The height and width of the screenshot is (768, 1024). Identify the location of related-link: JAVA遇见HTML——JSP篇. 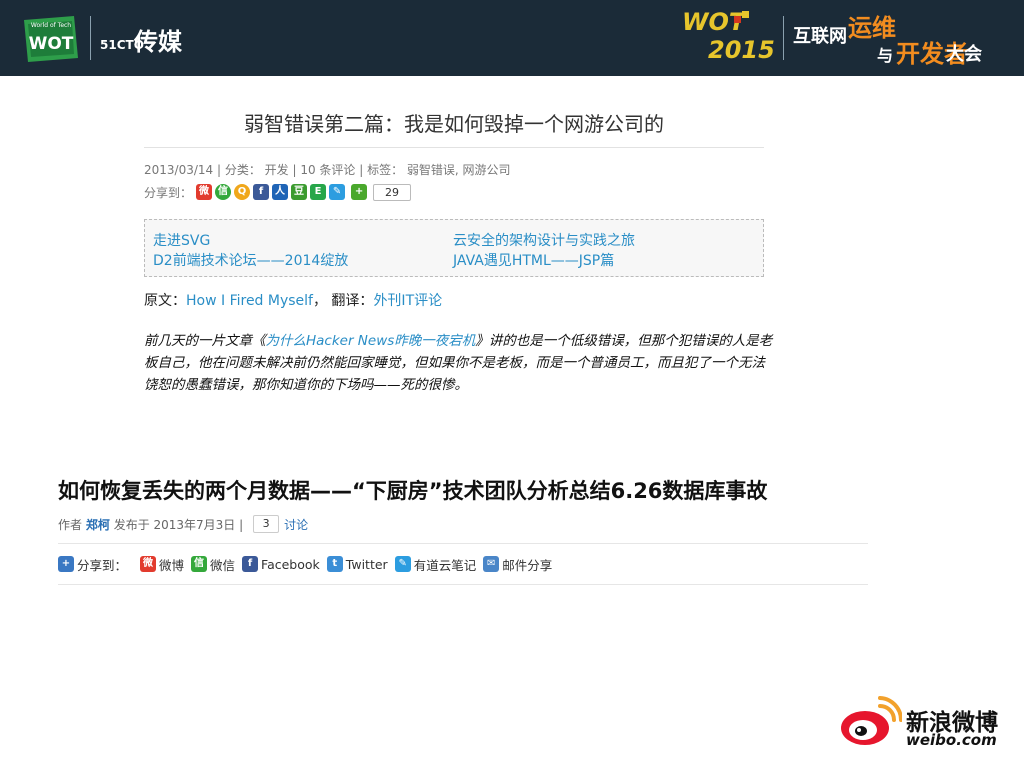
(533, 260).